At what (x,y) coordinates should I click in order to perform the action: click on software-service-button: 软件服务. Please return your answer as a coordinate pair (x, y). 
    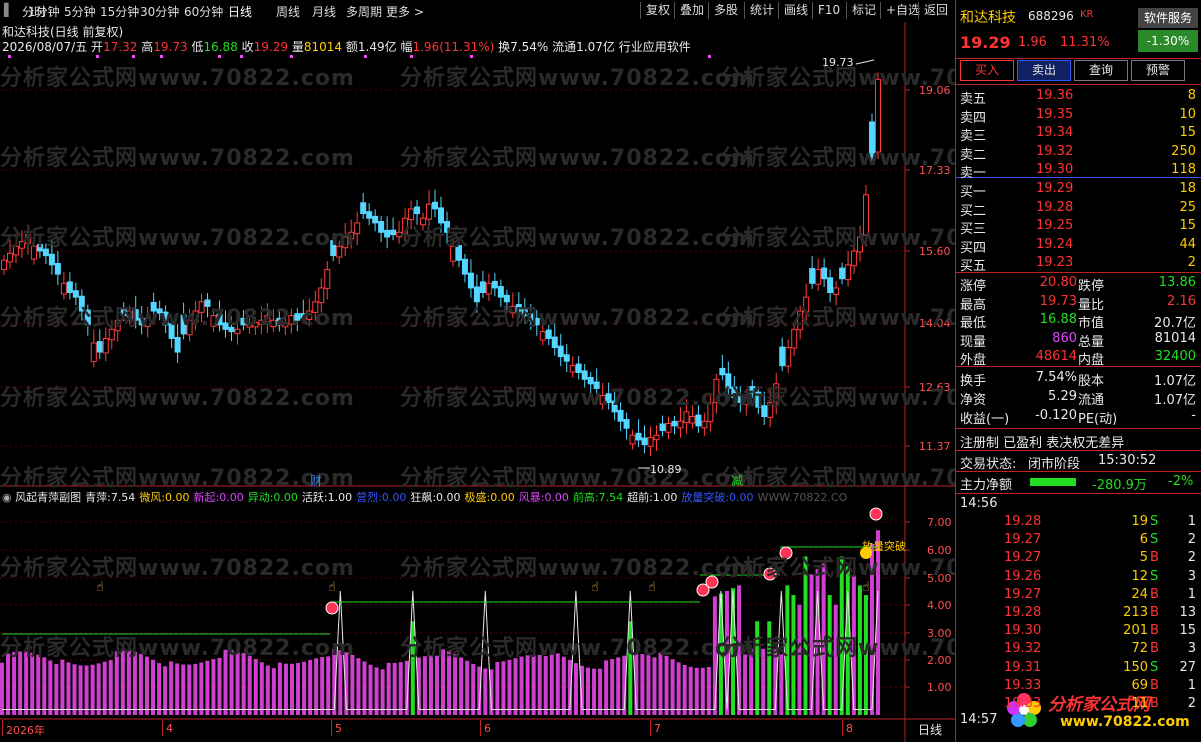
    Looking at the image, I should click on (1168, 18).